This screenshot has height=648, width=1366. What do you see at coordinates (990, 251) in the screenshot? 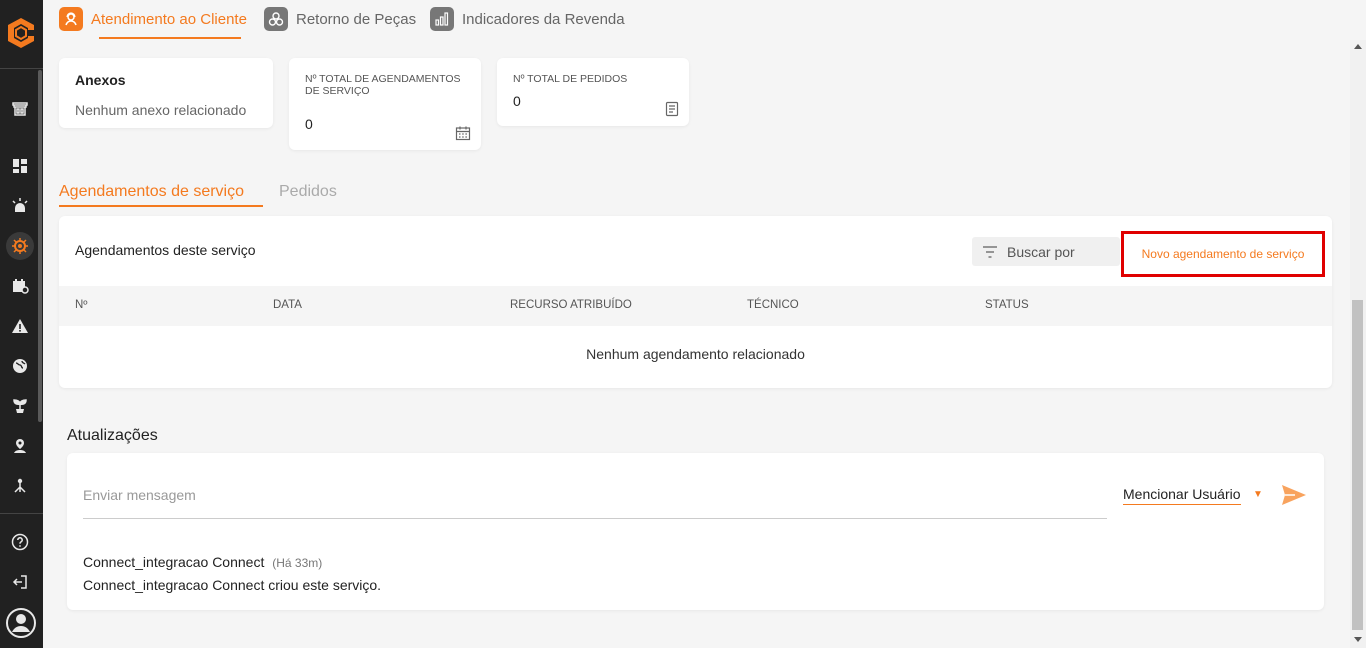
I see `filter-icon` at bounding box center [990, 251].